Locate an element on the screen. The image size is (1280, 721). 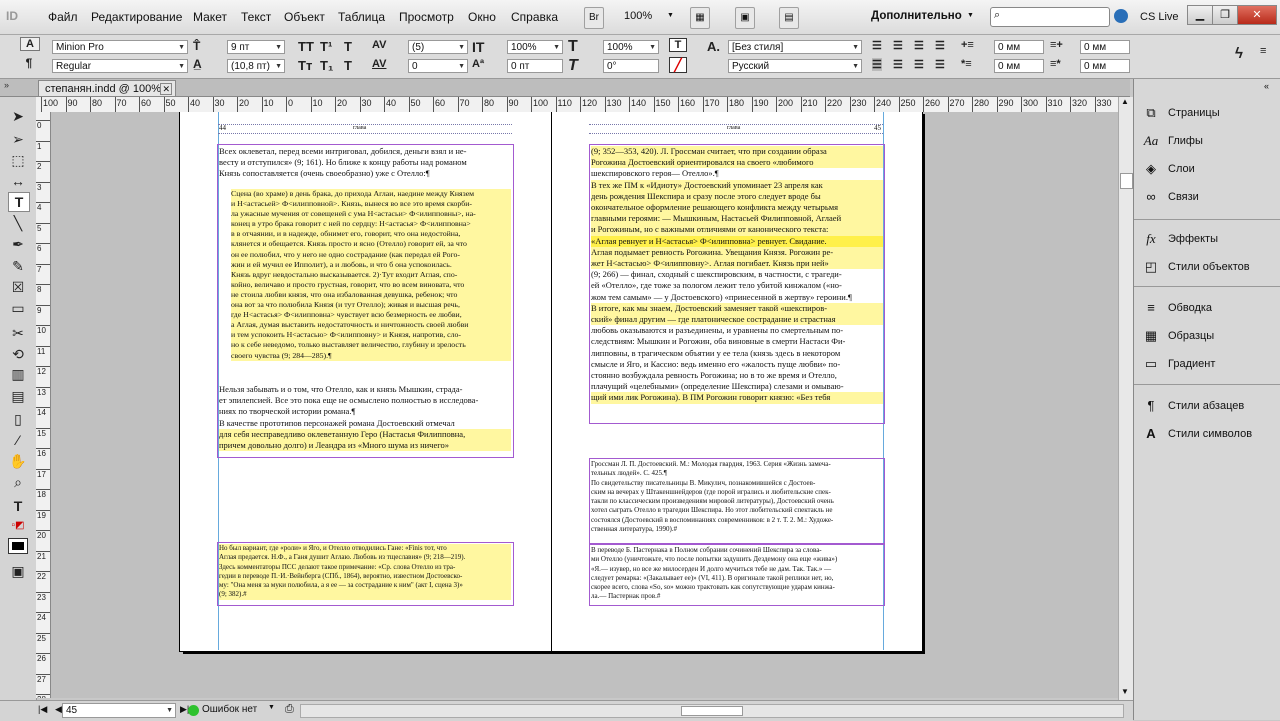
arrange-documents-icon: ▤ is located at coordinates (789, 18).